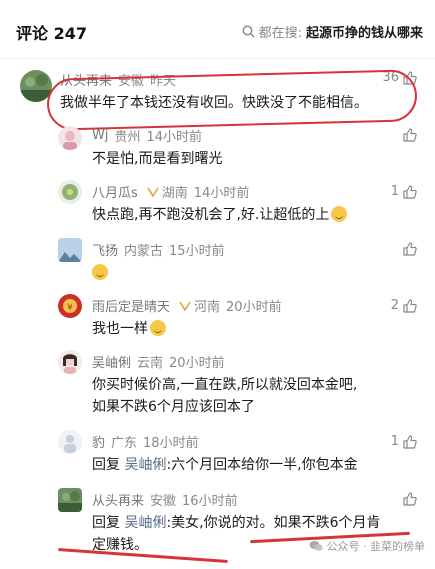 This screenshot has width=435, height=569. I want to click on comment-meta: Wj 贵州 14小时前, so click(147, 135).